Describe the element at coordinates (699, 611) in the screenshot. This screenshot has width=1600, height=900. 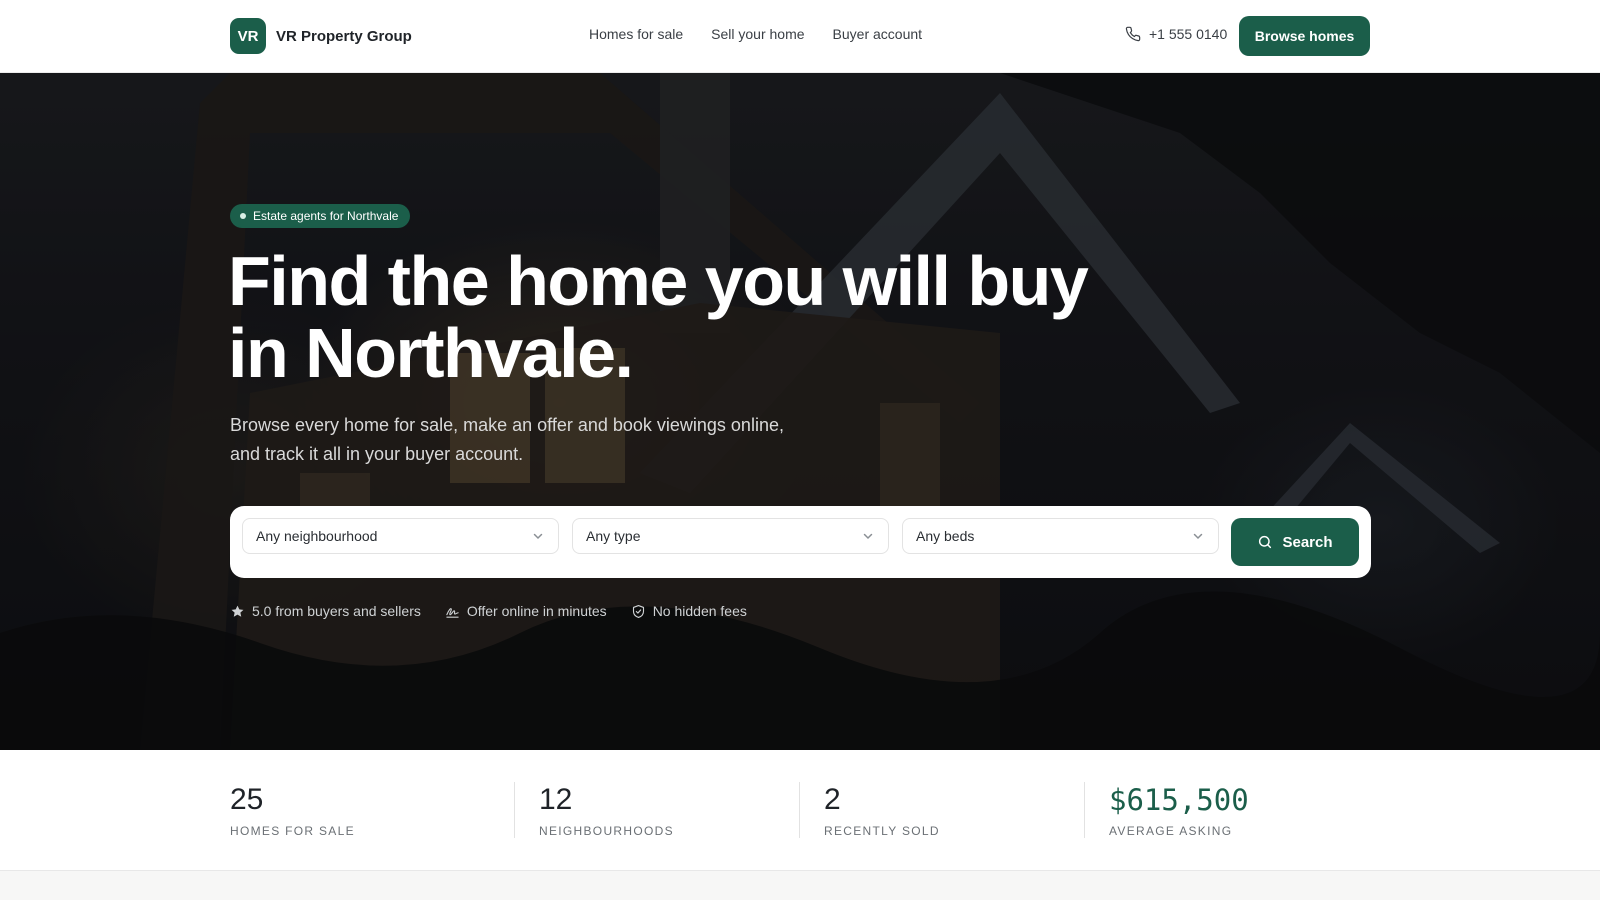
I see `trust-fees-text: No hidden fees` at that location.